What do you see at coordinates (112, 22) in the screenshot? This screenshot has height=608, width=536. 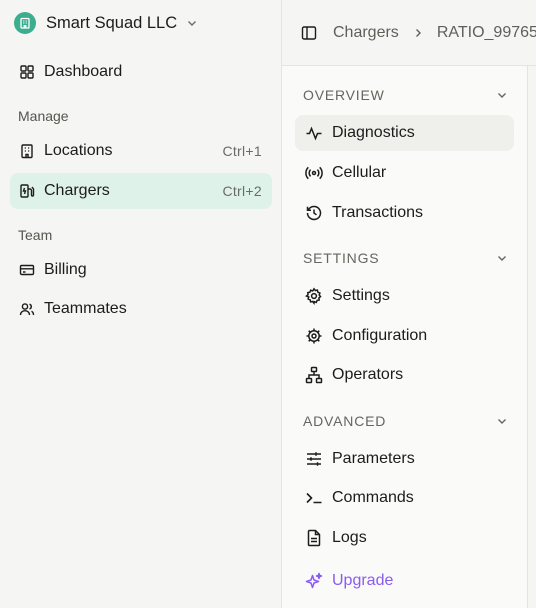 I see `org-name: Smart Squad LLC` at bounding box center [112, 22].